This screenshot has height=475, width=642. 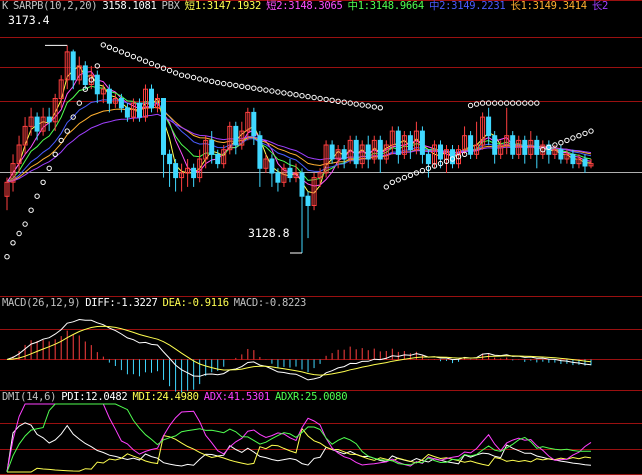 I want to click on price-header-item-8: 长1:3149.3414, so click(x=548, y=6).